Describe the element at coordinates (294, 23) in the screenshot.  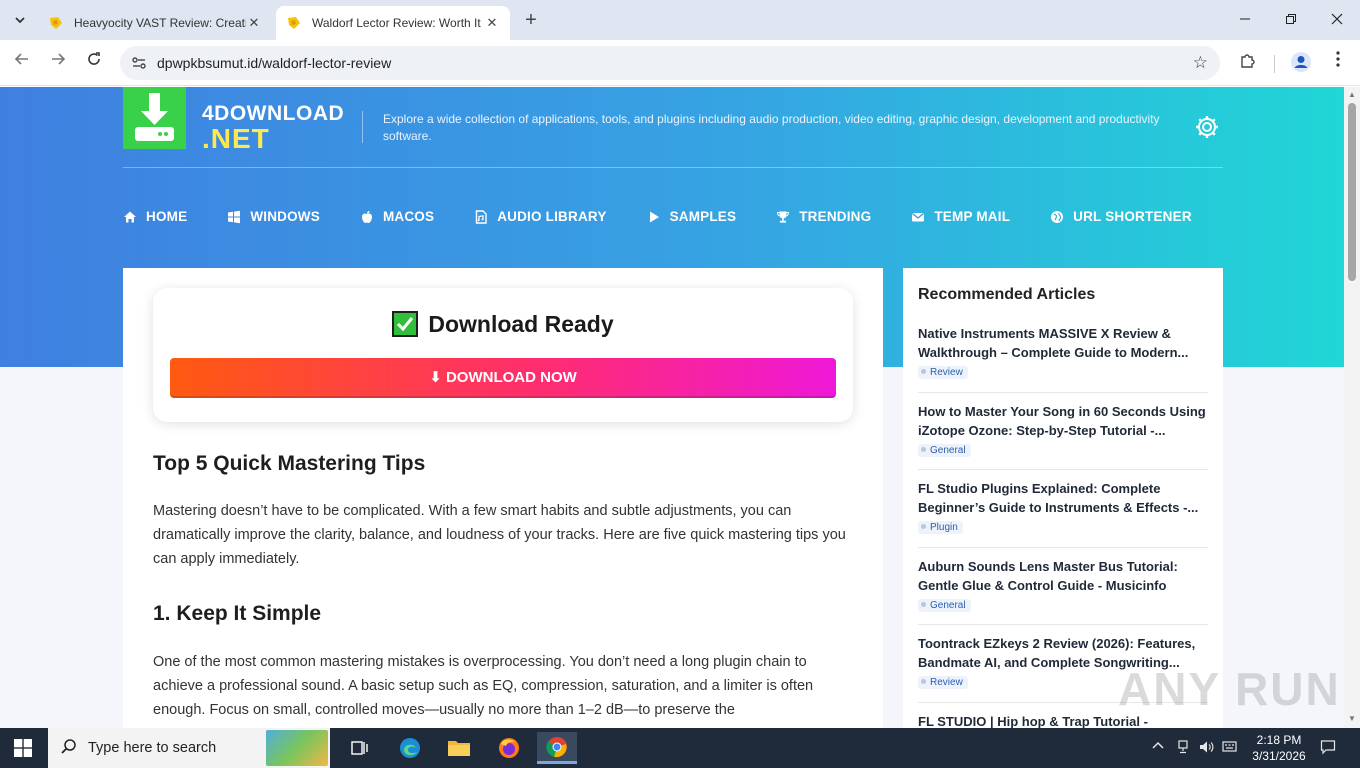
I see `site-favicon-icon` at that location.